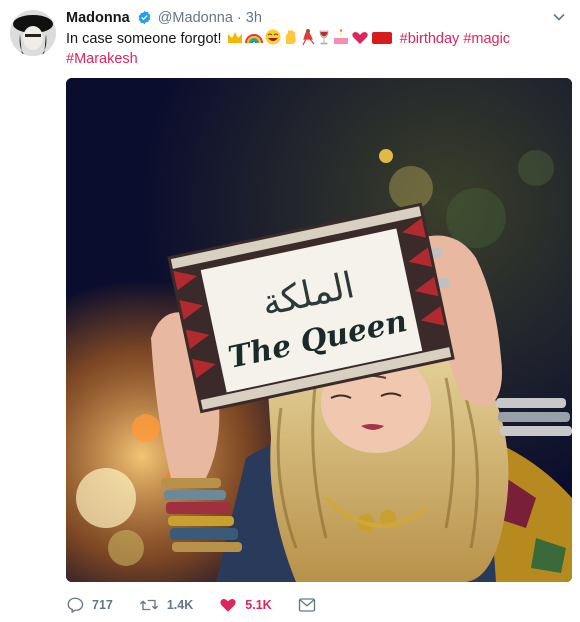  Describe the element at coordinates (33, 33) in the screenshot. I see `avatar` at that location.